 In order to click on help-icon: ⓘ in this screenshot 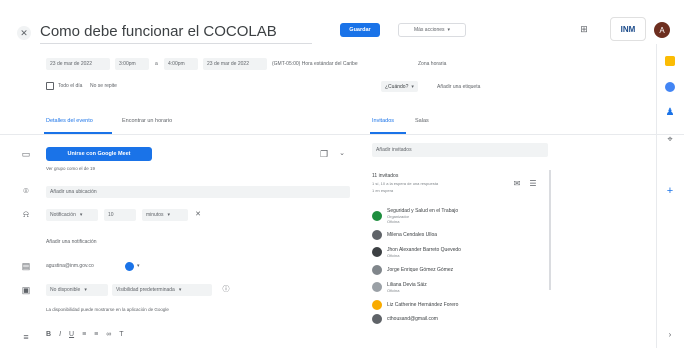, I will do `click(226, 290)`.